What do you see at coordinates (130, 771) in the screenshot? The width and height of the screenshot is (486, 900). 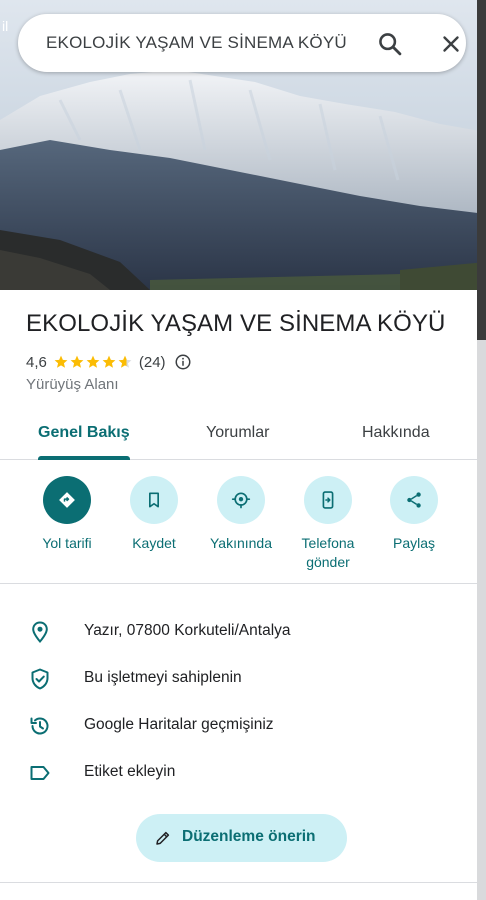 I see `add-label-text: Etiket ekleyin` at bounding box center [130, 771].